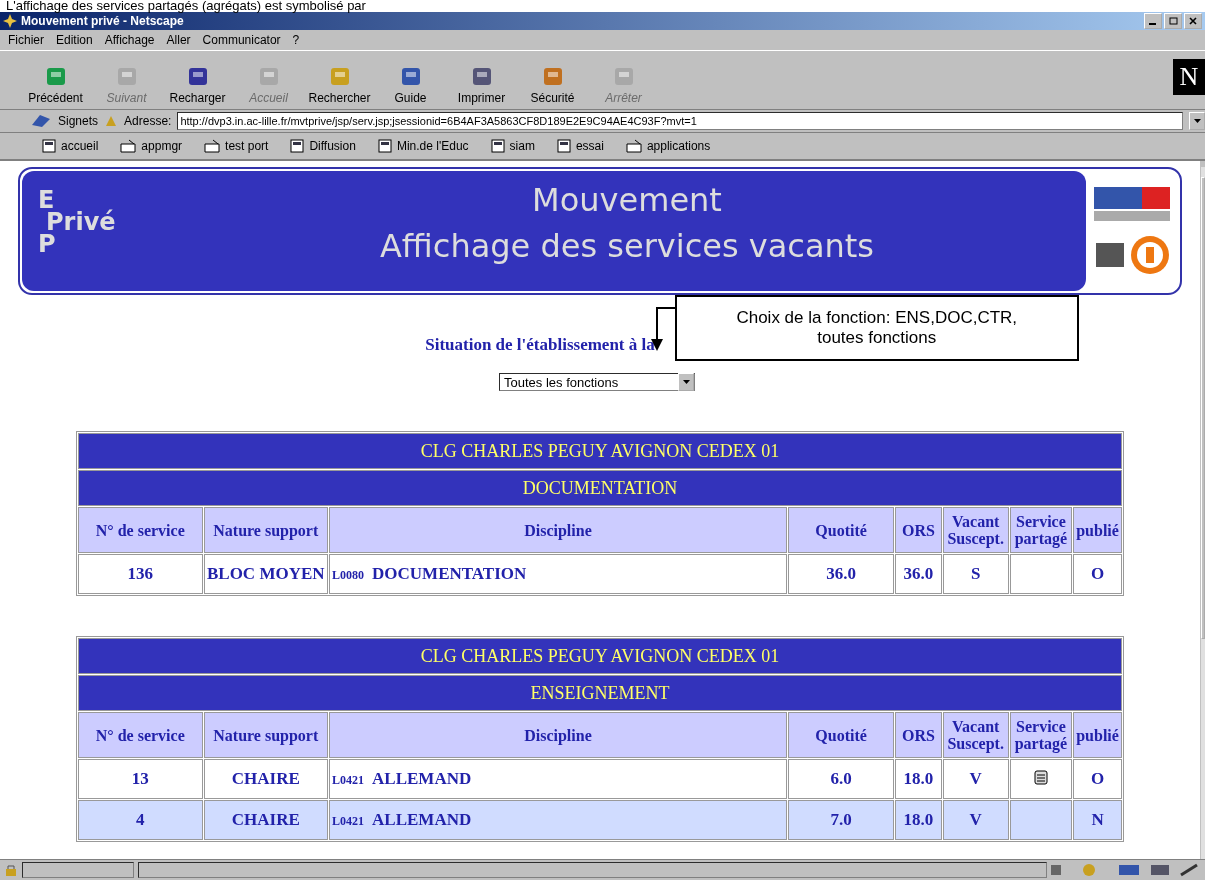 This screenshot has height=882, width=1205. Describe the element at coordinates (512, 146) in the screenshot. I see `bookmark-link: siam` at that location.